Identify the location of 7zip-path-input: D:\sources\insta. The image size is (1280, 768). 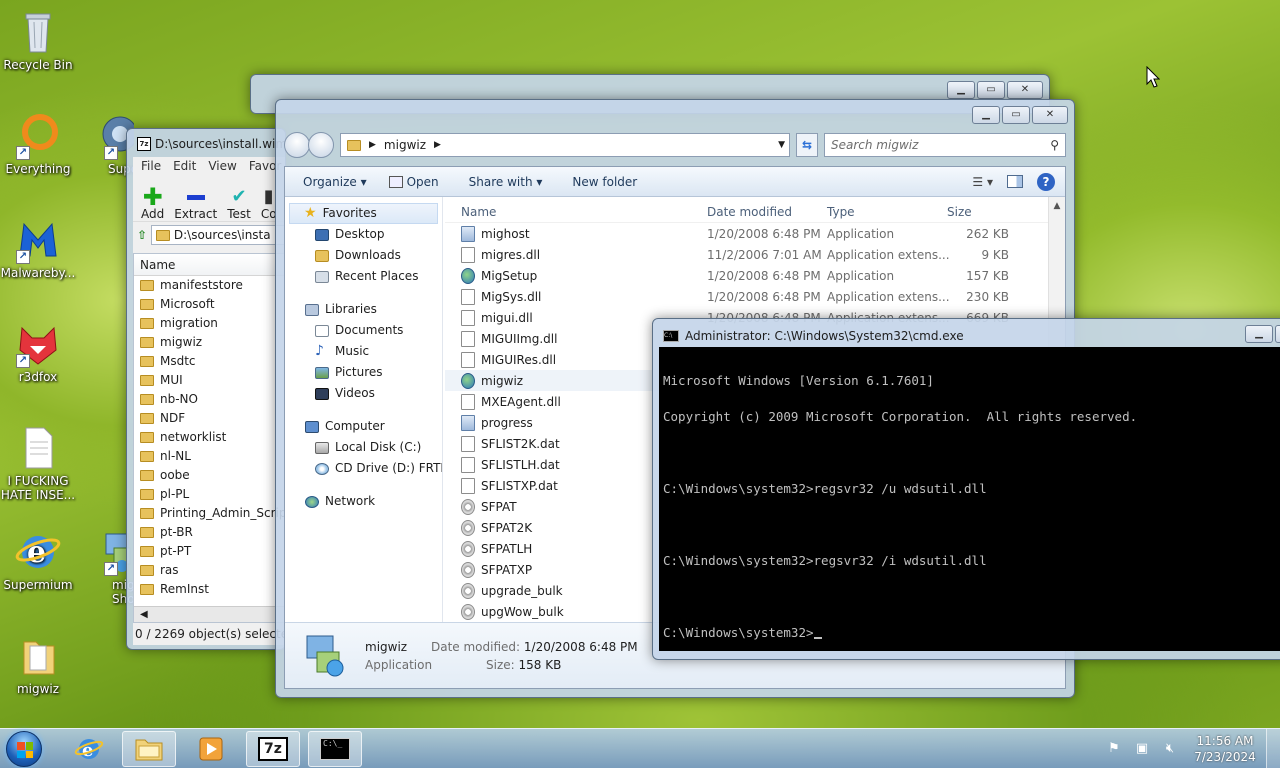
(218, 234).